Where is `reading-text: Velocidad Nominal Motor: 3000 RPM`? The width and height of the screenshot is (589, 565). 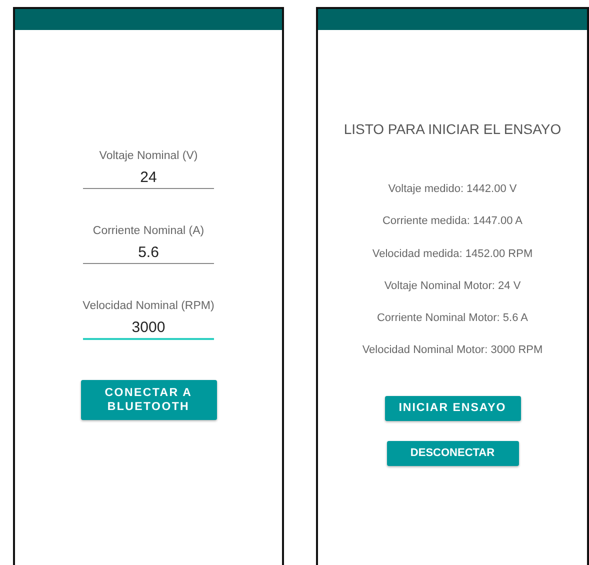
reading-text: Velocidad Nominal Motor: 3000 RPM is located at coordinates (452, 350).